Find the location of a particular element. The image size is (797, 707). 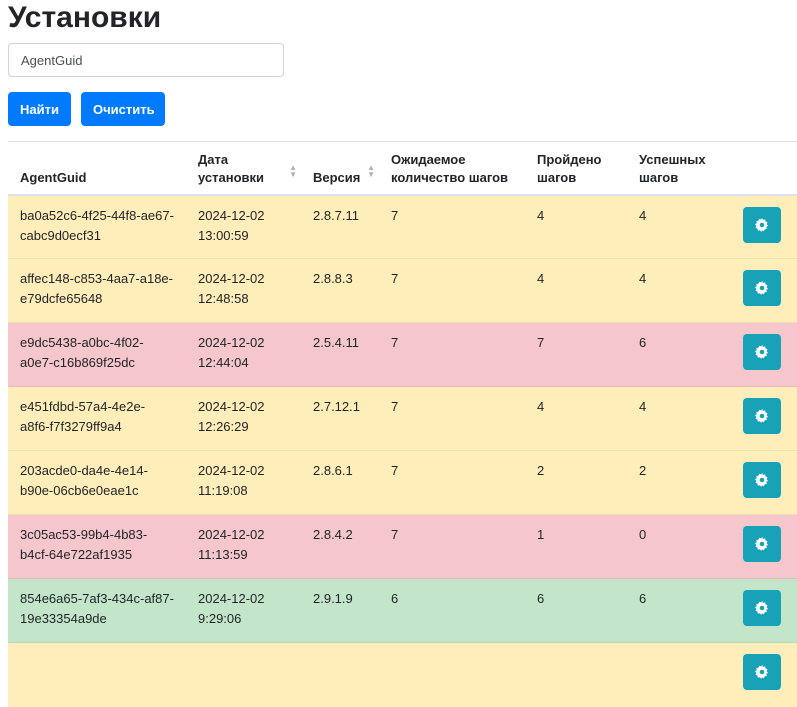

page-title: Установки is located at coordinates (85, 17).